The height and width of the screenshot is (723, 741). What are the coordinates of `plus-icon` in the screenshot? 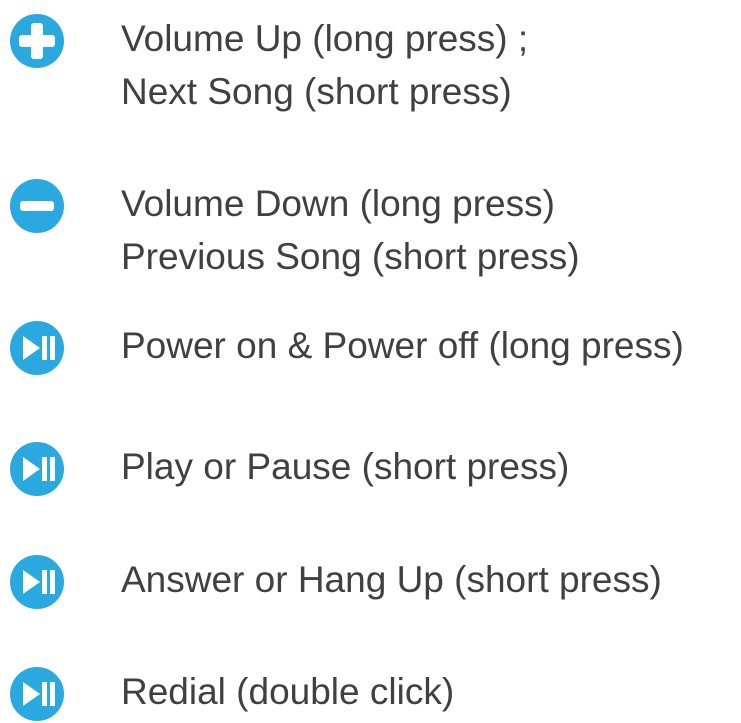 It's located at (37, 41).